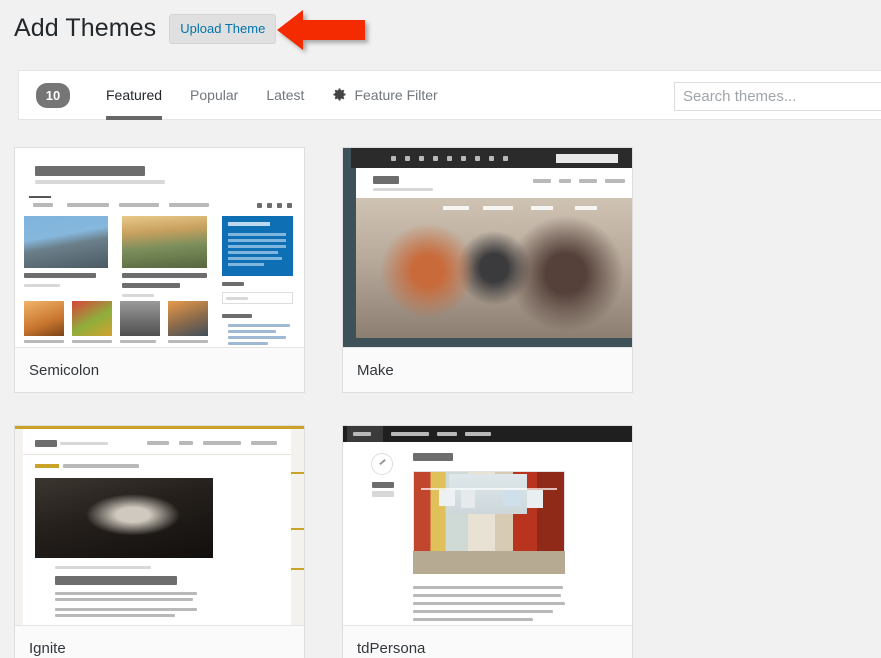  I want to click on theme-card-tdpersona: tdPersona, so click(487, 541).